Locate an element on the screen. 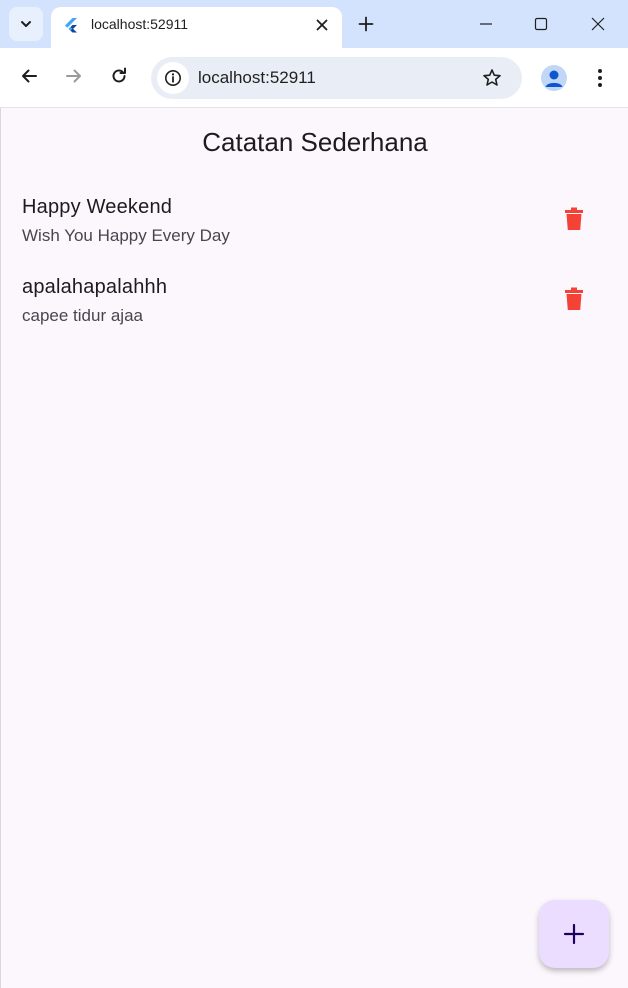  note-content: capee tidur ajaa is located at coordinates (82, 315).